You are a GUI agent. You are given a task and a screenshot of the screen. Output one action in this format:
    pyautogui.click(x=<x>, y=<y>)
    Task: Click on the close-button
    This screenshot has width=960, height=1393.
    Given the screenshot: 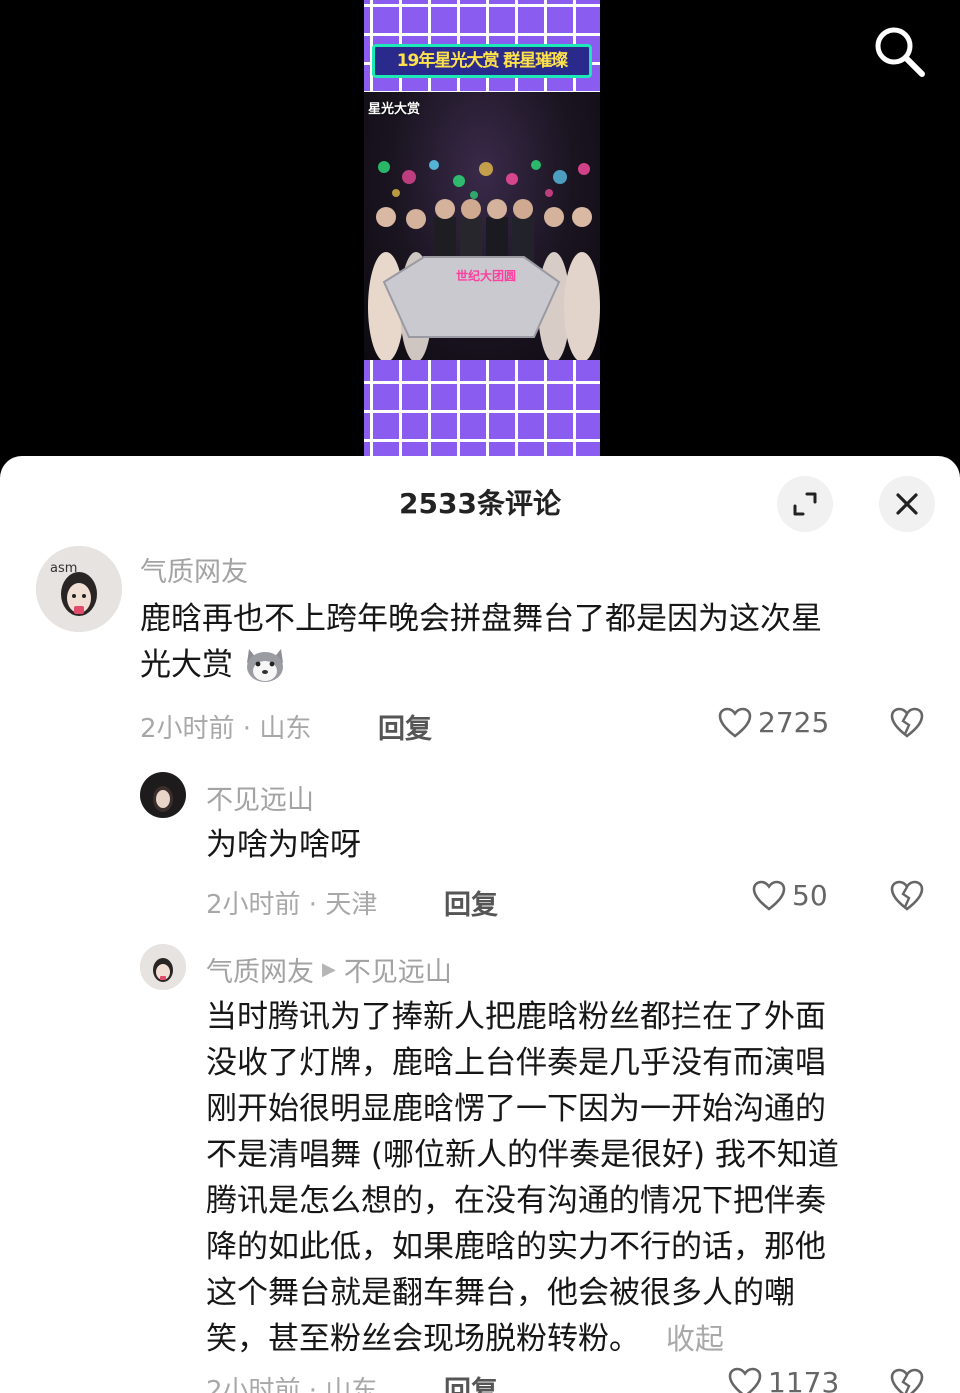 What is the action you would take?
    pyautogui.click(x=907, y=504)
    